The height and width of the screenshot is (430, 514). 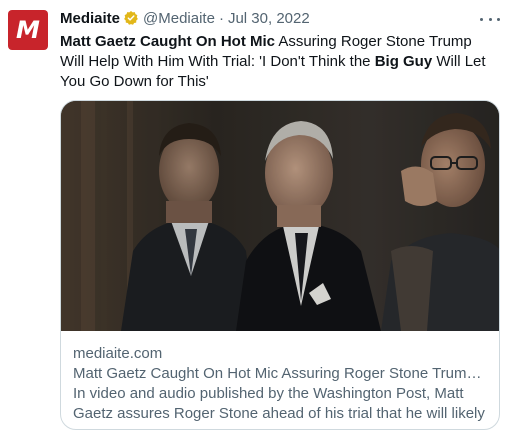 I want to click on verified-badge-icon, so click(x=131, y=18).